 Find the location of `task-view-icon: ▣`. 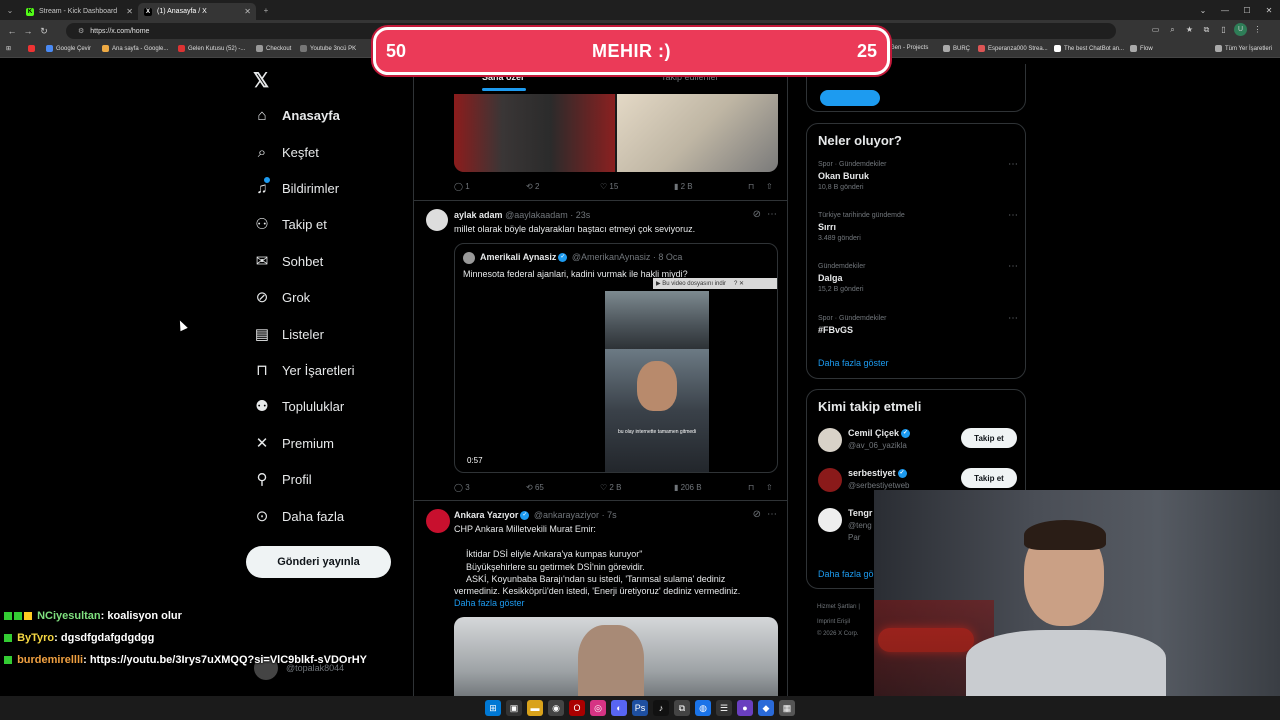

task-view-icon: ▣ is located at coordinates (514, 708).